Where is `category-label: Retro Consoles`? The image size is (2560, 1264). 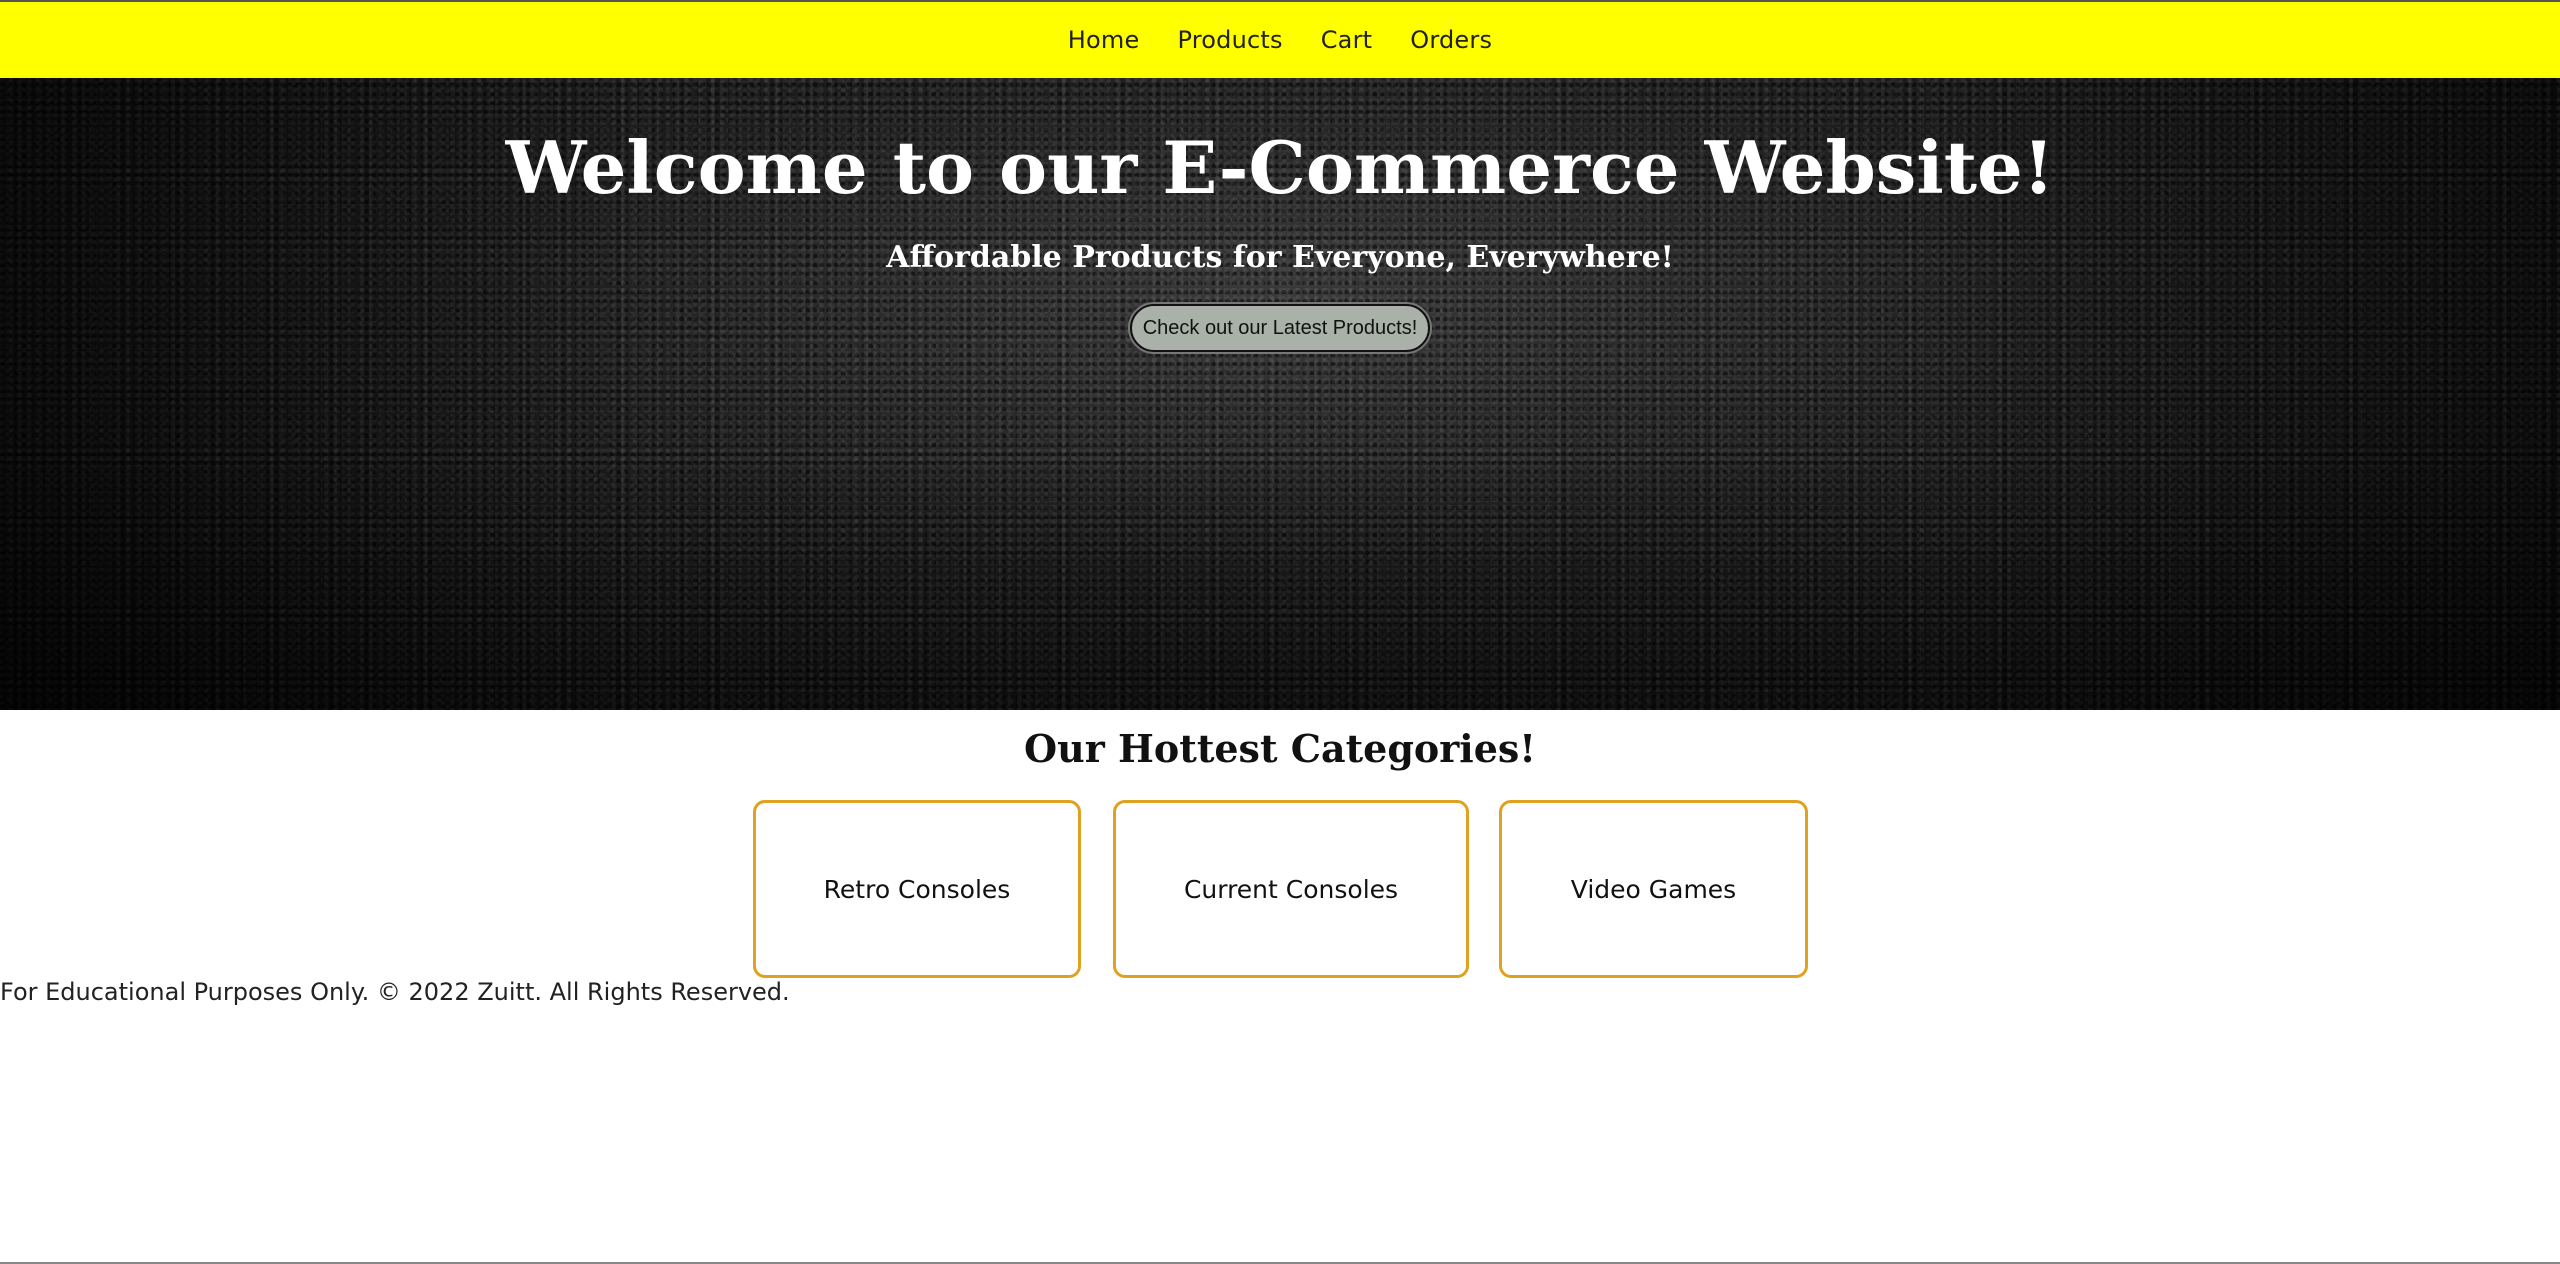 category-label: Retro Consoles is located at coordinates (917, 889).